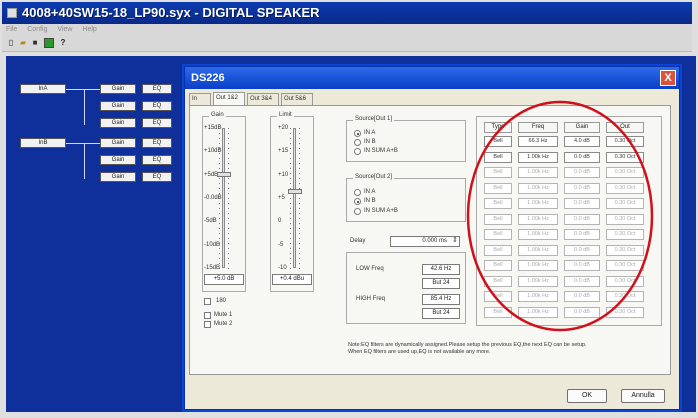 This screenshot has width=698, height=418. Describe the element at coordinates (370, 269) in the screenshot. I see `low-freq-label: LOW Freq` at that location.